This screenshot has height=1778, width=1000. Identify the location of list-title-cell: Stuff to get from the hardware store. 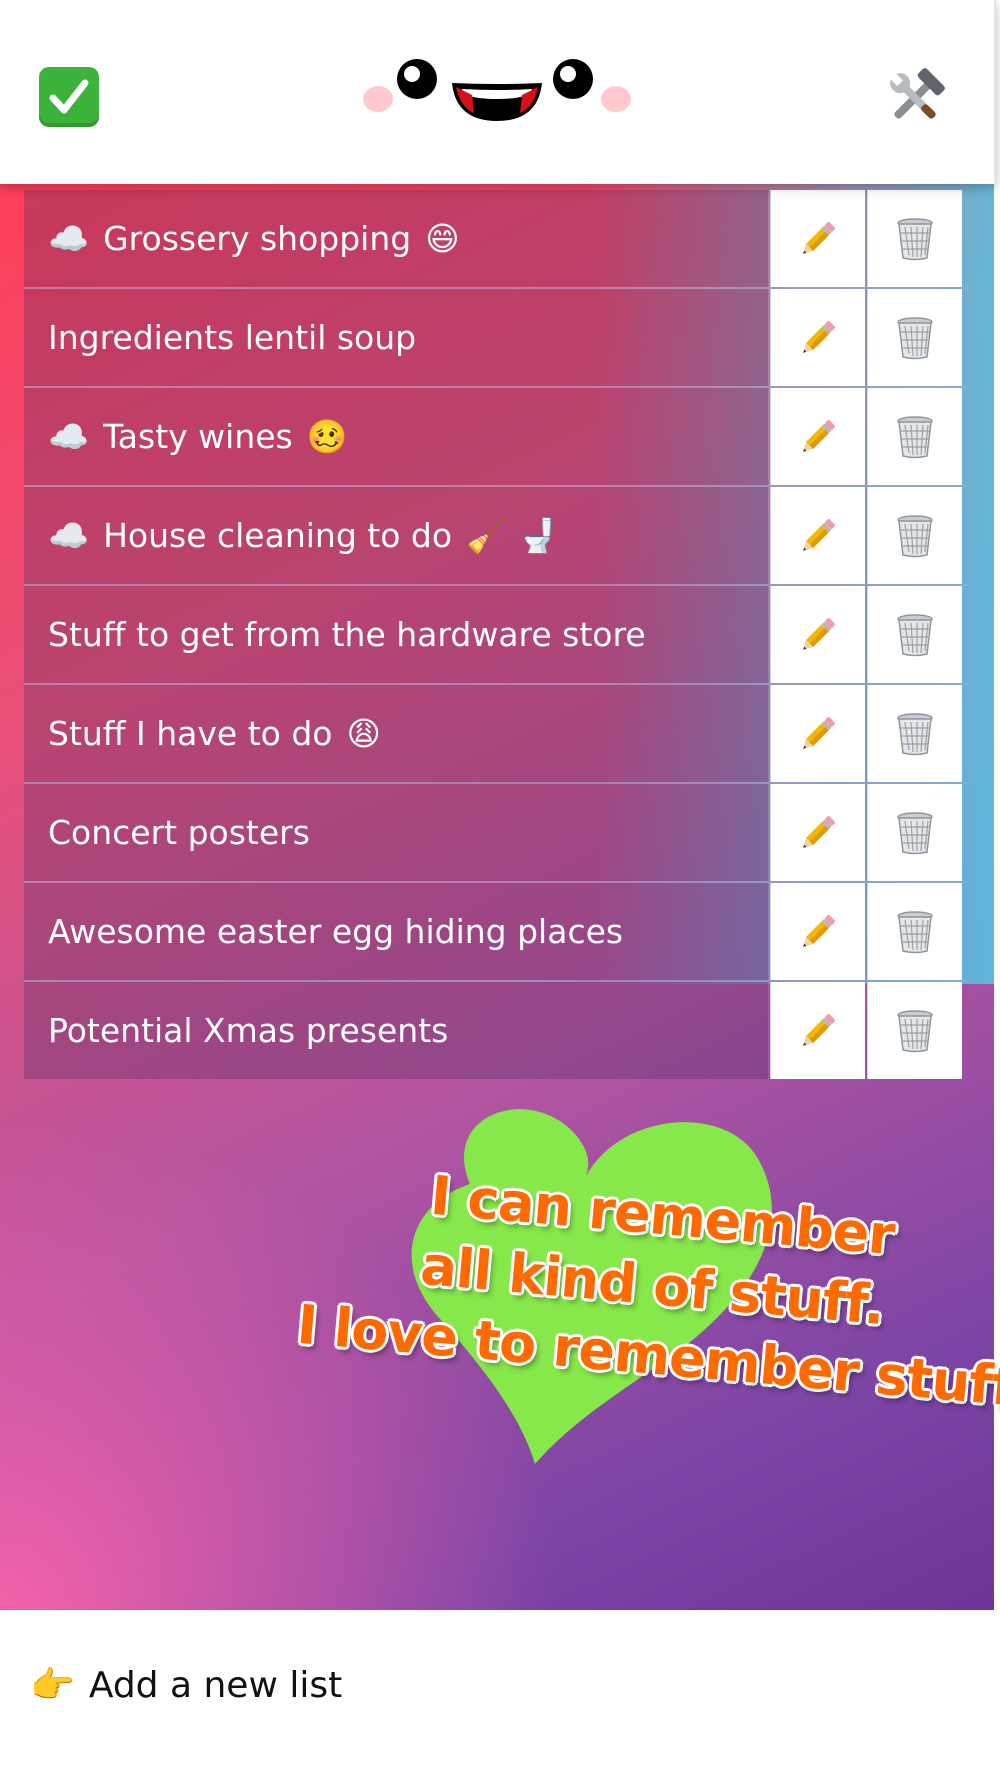
(396, 634).